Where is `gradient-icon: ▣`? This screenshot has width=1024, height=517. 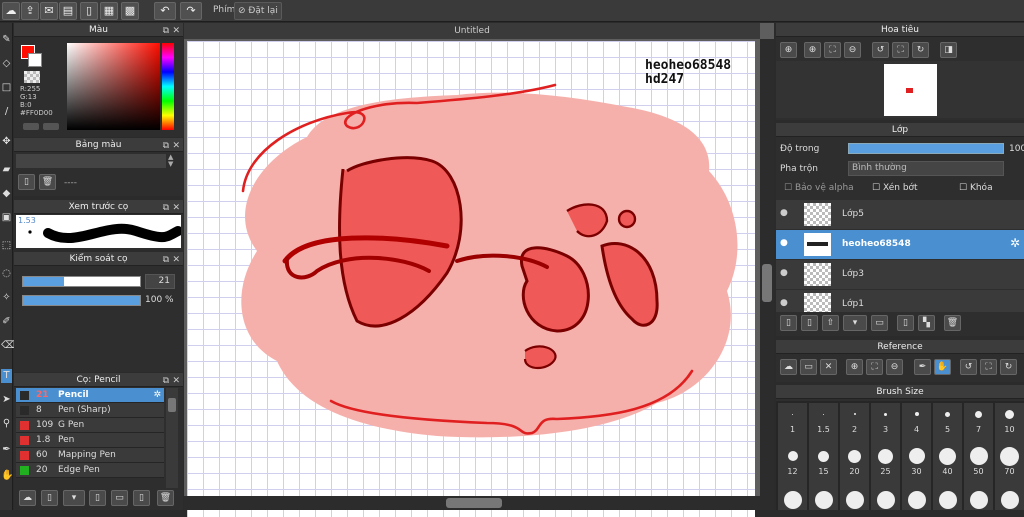 gradient-icon: ▣ is located at coordinates (6, 218).